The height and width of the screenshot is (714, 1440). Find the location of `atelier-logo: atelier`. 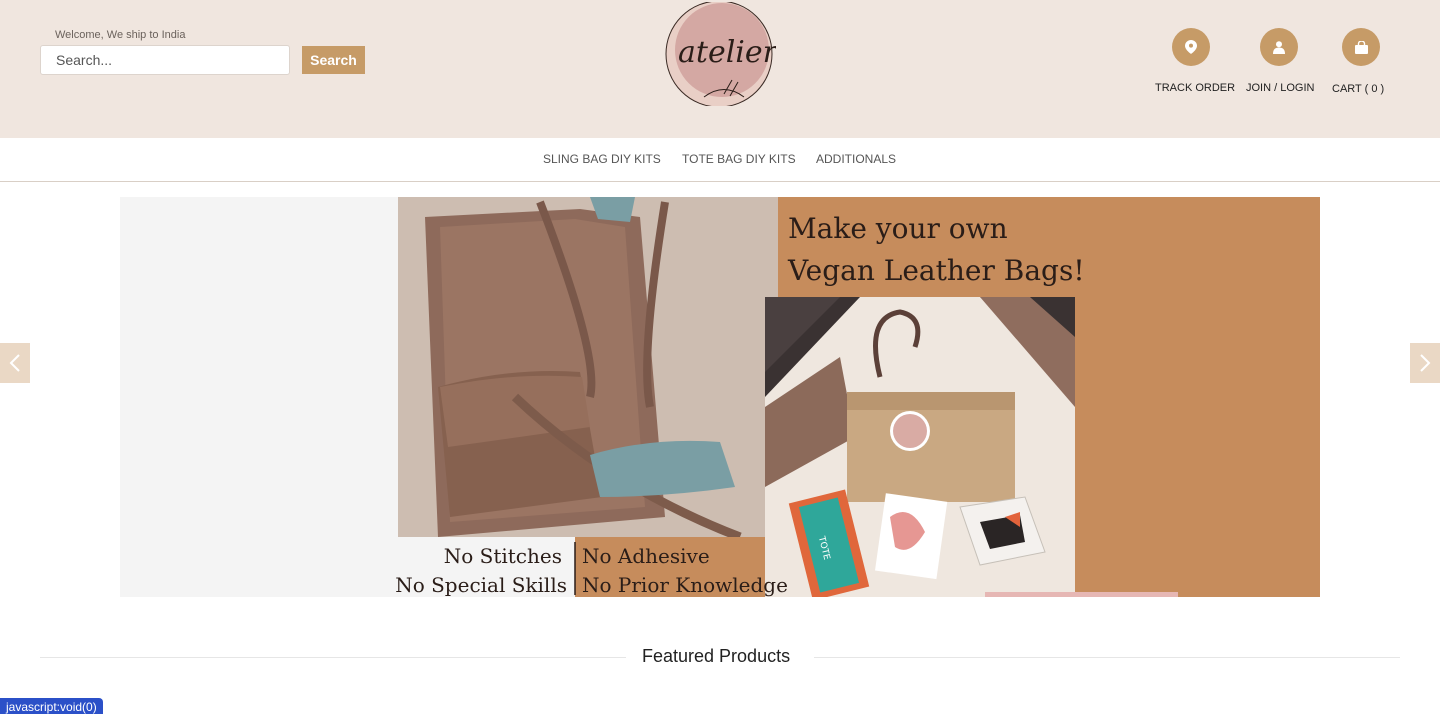

atelier-logo: atelier is located at coordinates (720, 54).